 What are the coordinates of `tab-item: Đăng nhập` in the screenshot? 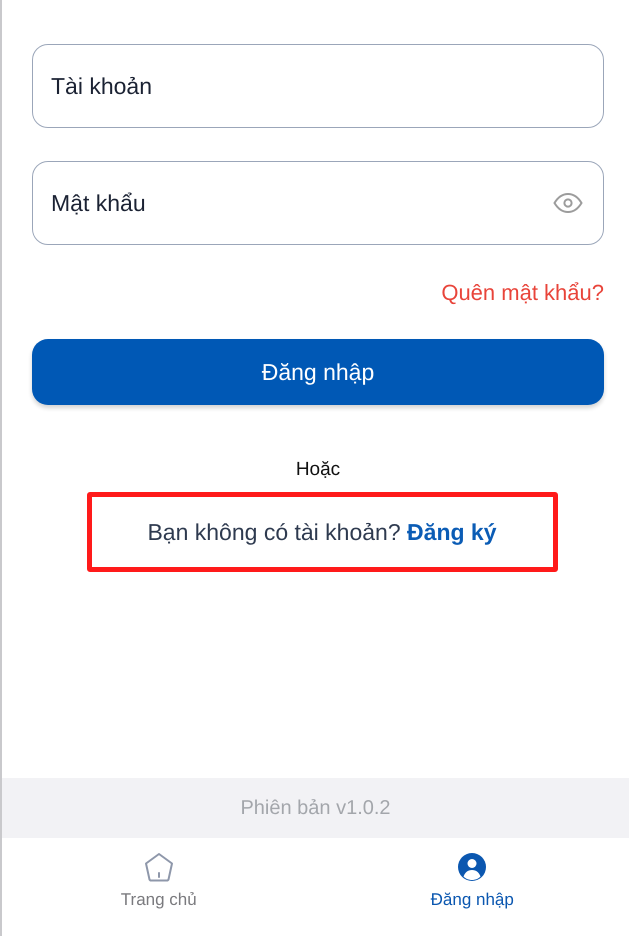 It's located at (472, 884).